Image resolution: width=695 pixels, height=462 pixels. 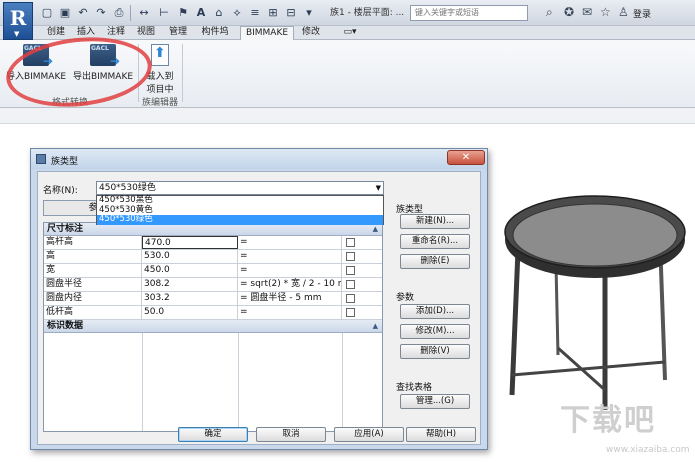 What do you see at coordinates (178, 33) in the screenshot?
I see `tab-manage: 管理` at bounding box center [178, 33].